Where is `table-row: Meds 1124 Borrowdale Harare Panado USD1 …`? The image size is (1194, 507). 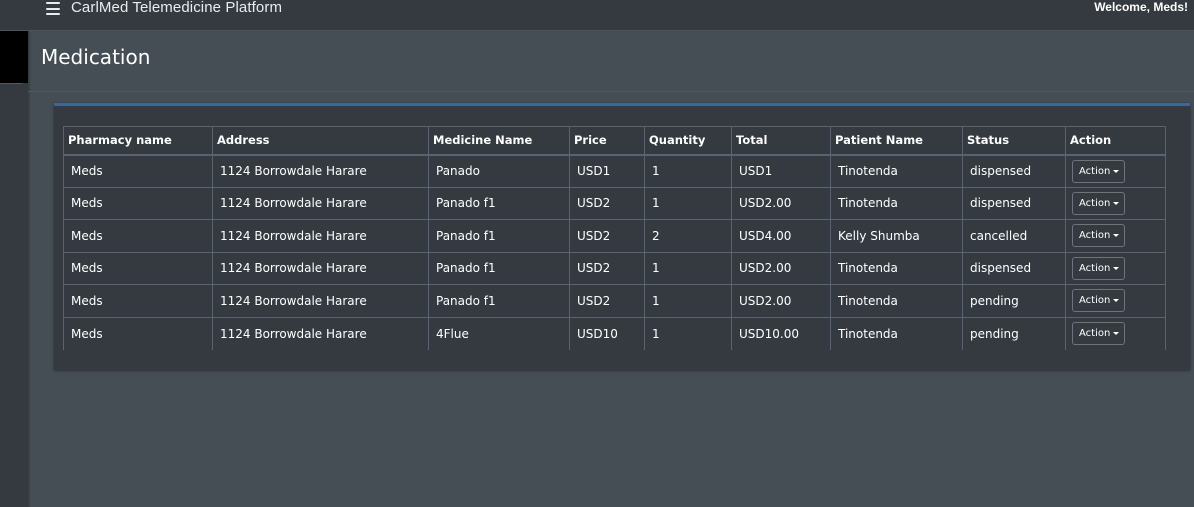
table-row: Meds 1124 Borrowdale Harare Panado USD1 … is located at coordinates (614, 170).